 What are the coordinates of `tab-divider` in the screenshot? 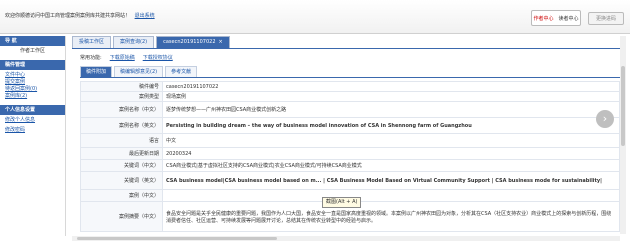 It's located at (348, 48).